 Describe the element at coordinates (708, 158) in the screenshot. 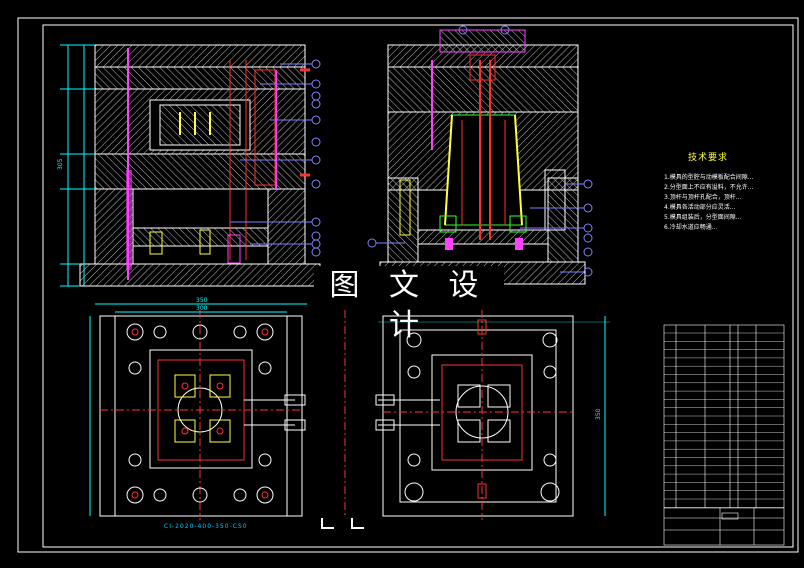

I see `technical-requirements-title: 技术要求` at that location.